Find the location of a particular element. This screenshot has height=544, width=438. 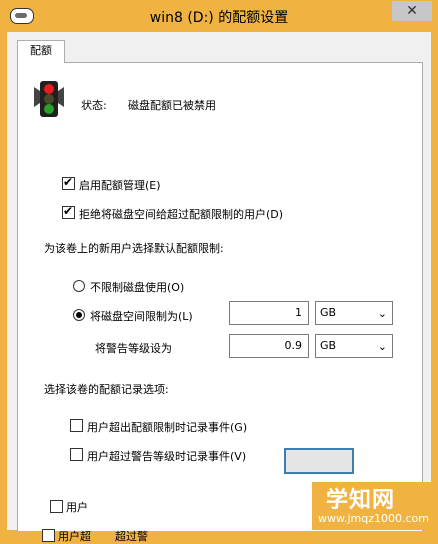

log-over-warning-checkbox is located at coordinates (76, 454).